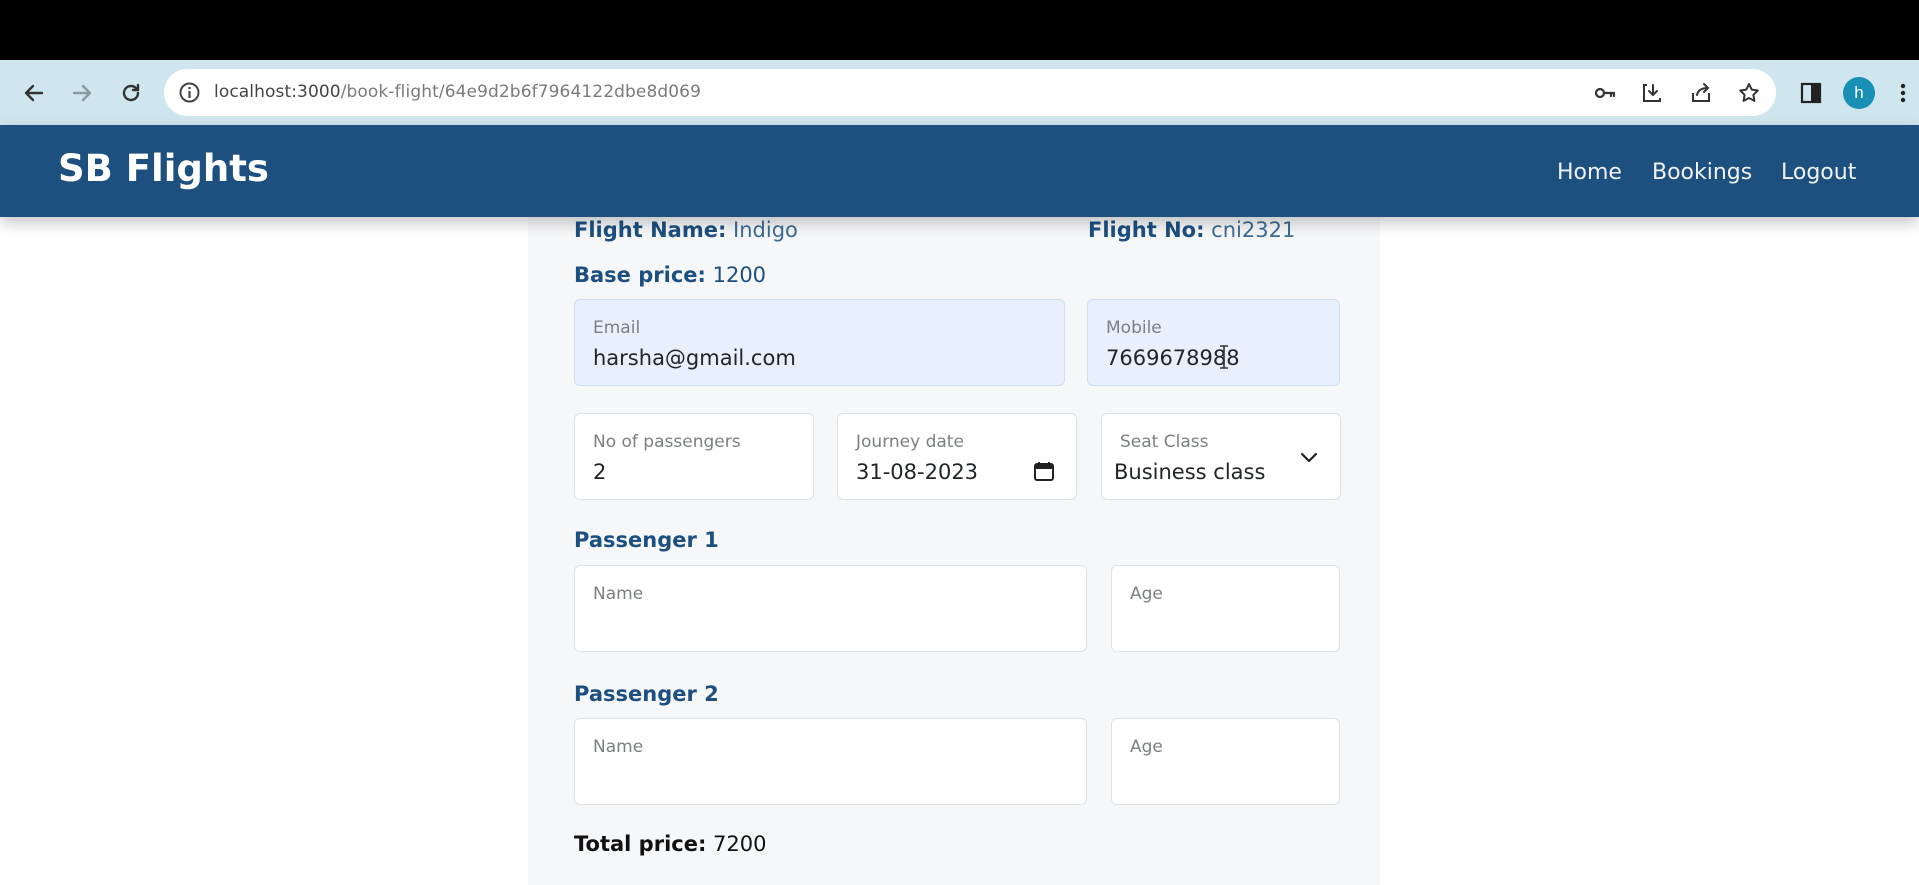 The width and height of the screenshot is (1919, 885). I want to click on nav-home-link: Home, so click(1589, 172).